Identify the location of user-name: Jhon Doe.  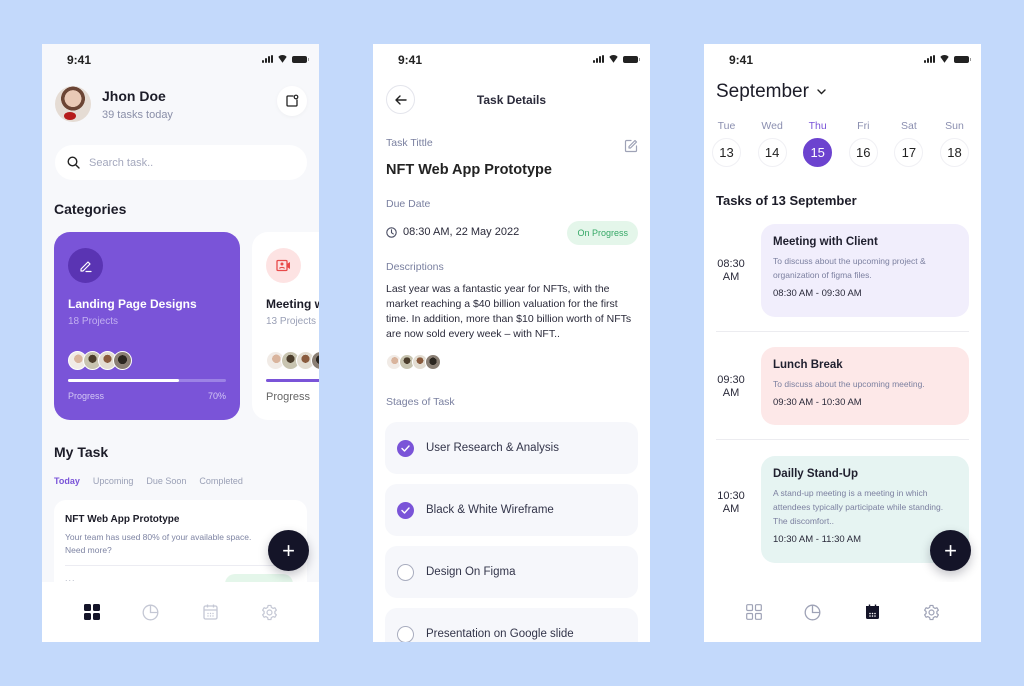
(134, 96).